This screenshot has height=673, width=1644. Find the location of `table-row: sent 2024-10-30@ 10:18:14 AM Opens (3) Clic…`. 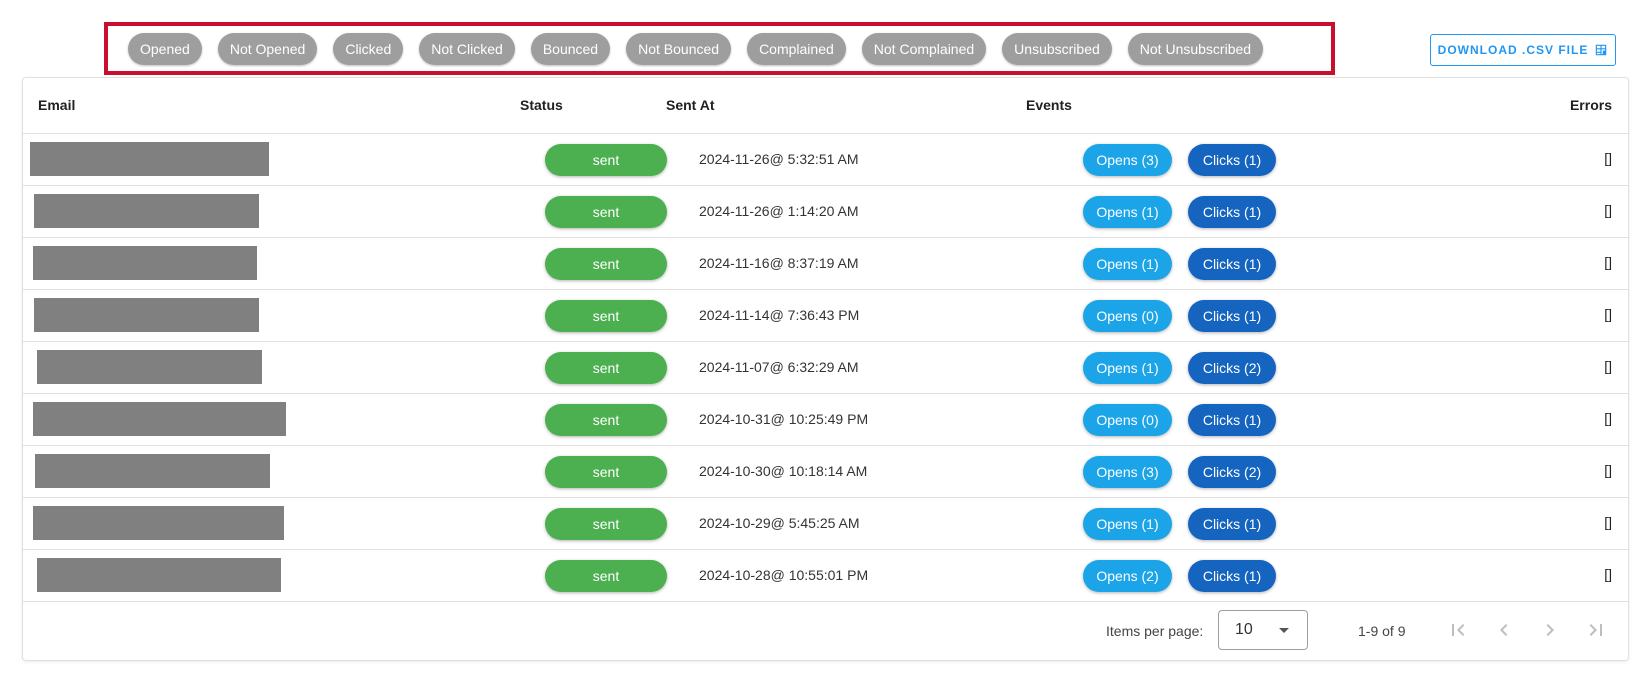

table-row: sent 2024-10-30@ 10:18:14 AM Opens (3) Clic… is located at coordinates (825, 472).